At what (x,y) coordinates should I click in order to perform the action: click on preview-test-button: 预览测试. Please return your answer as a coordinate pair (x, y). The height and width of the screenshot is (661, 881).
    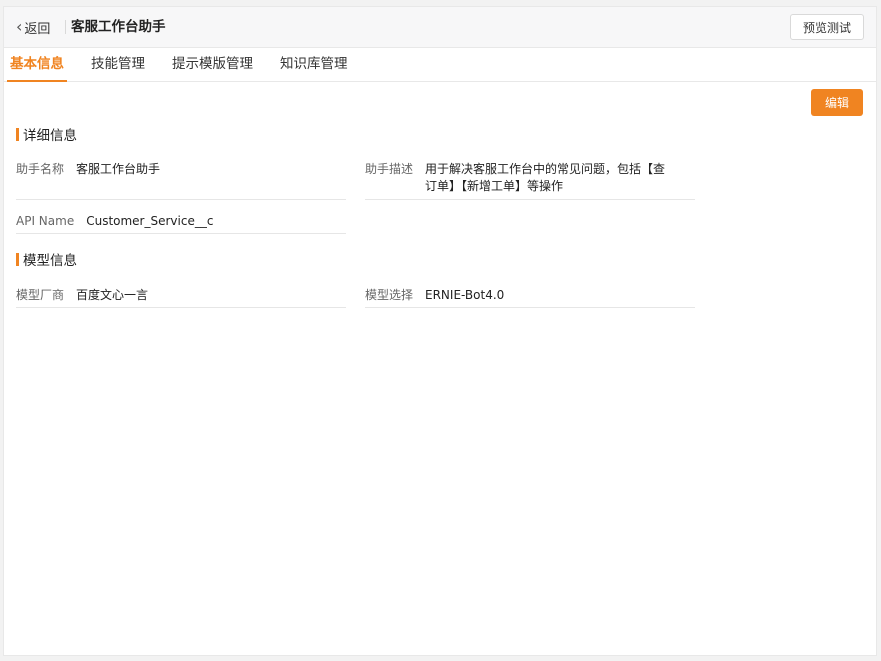
    Looking at the image, I should click on (827, 27).